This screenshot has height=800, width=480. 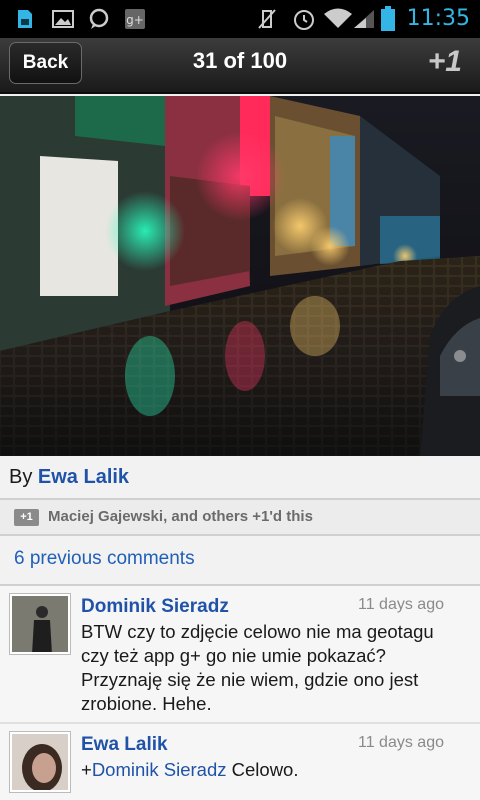 I want to click on post-author-row: By Ewa Lalik, so click(x=240, y=478).